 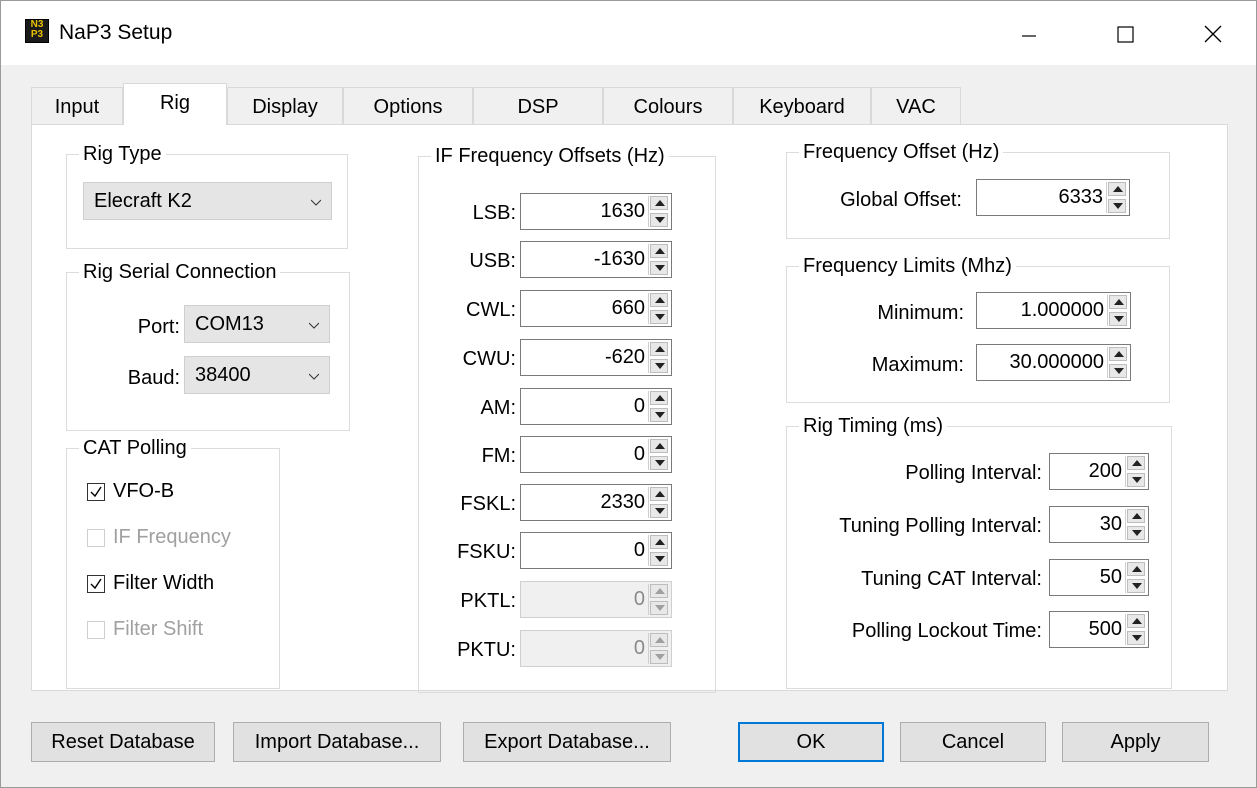 I want to click on fsku-label: FSKU:, so click(x=486, y=552).